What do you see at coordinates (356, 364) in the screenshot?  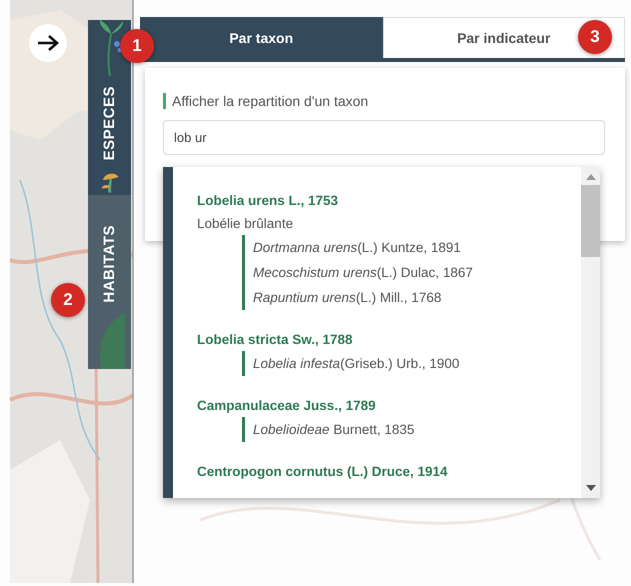 I see `synonym: Lobelia infesta(Griseb.) Urb., 1900` at bounding box center [356, 364].